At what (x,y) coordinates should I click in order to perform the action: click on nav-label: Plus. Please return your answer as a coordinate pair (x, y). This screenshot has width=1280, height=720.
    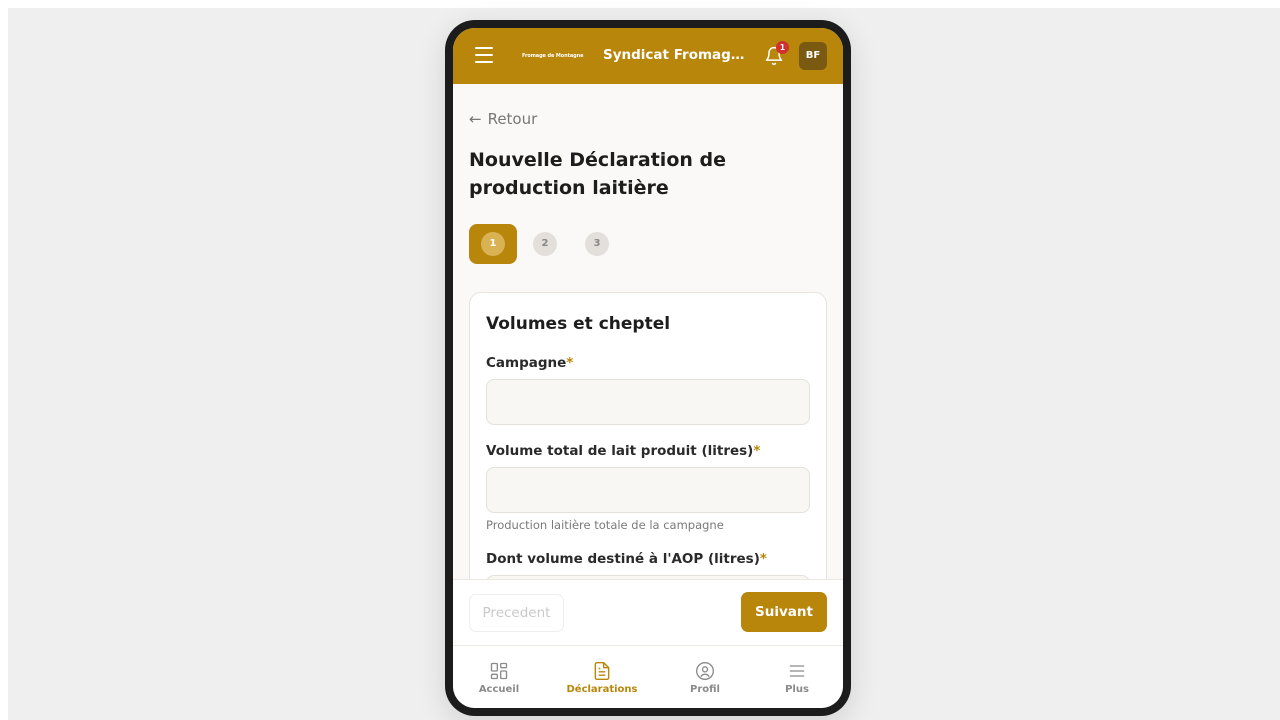
    Looking at the image, I should click on (797, 689).